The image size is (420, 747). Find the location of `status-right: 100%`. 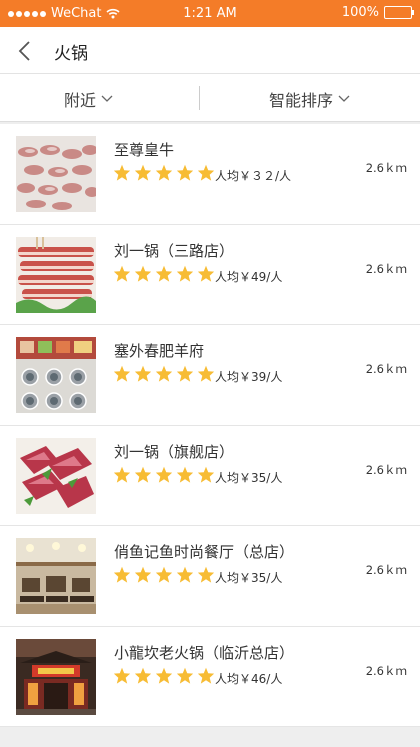

status-right: 100% is located at coordinates (377, 12).